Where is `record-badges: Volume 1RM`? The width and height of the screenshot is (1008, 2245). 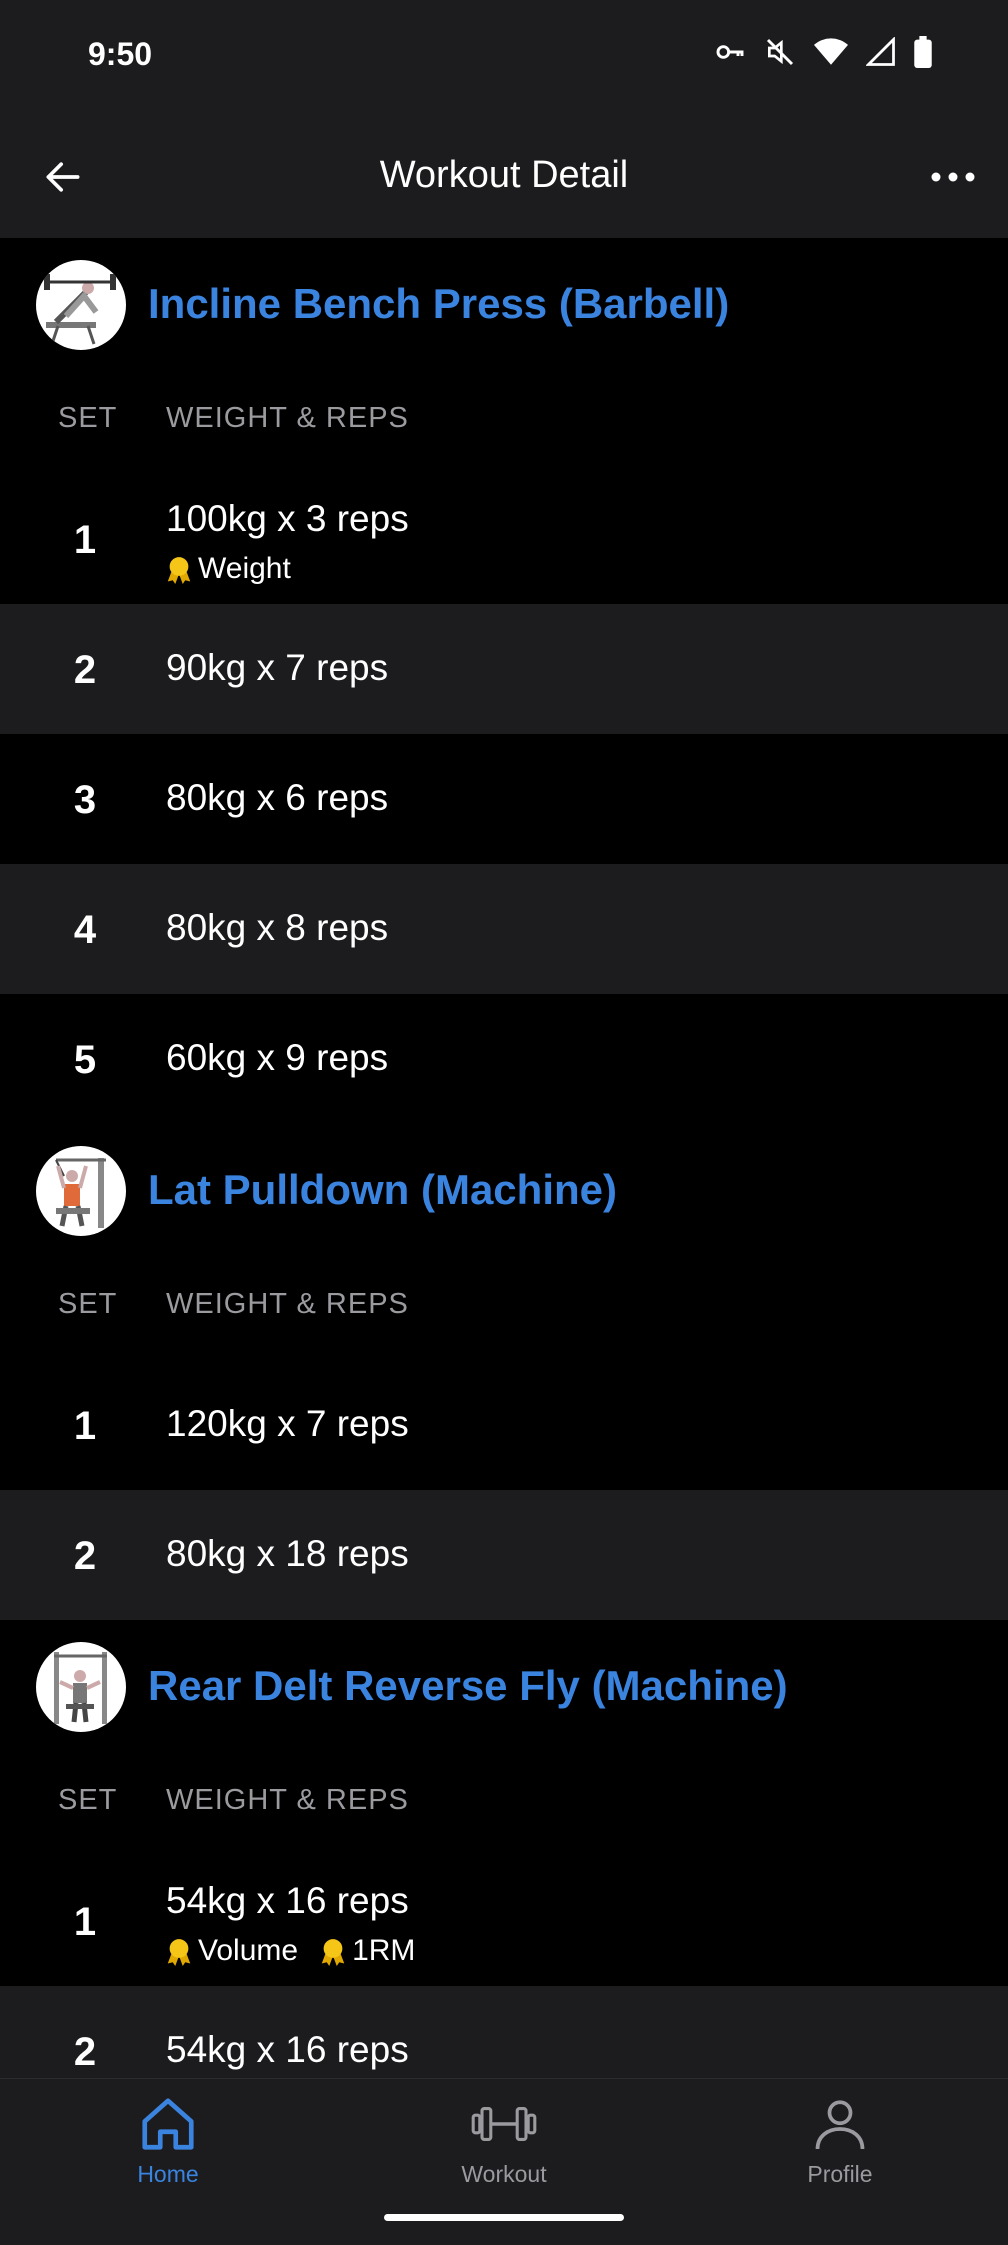
record-badges: Volume 1RM is located at coordinates (289, 1951).